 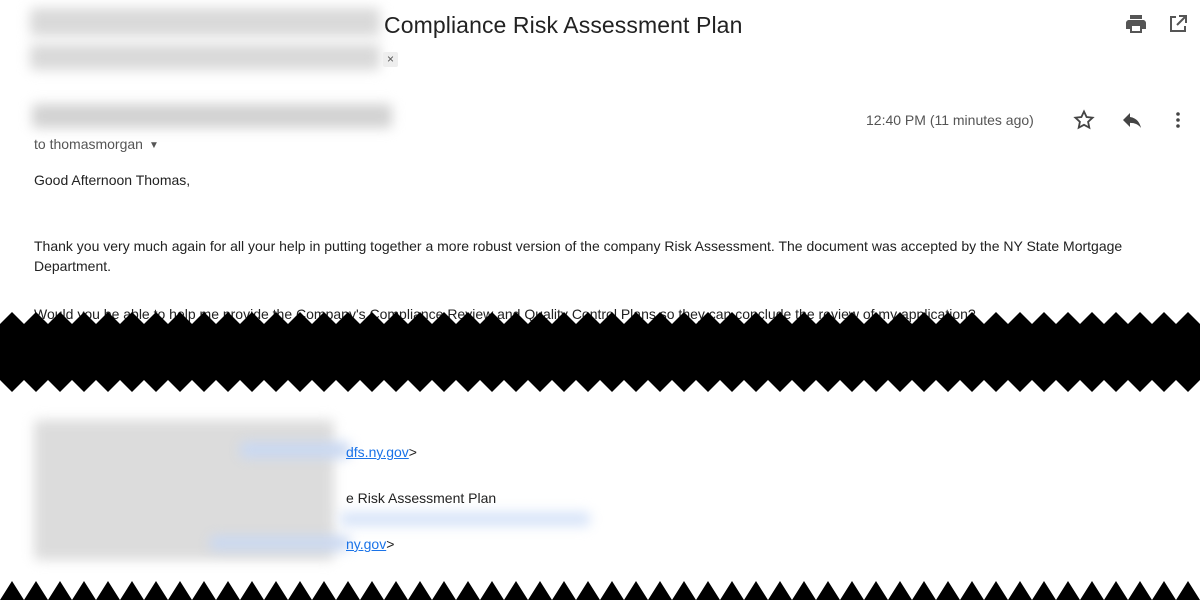 What do you see at coordinates (1084, 120) in the screenshot?
I see `star-icon` at bounding box center [1084, 120].